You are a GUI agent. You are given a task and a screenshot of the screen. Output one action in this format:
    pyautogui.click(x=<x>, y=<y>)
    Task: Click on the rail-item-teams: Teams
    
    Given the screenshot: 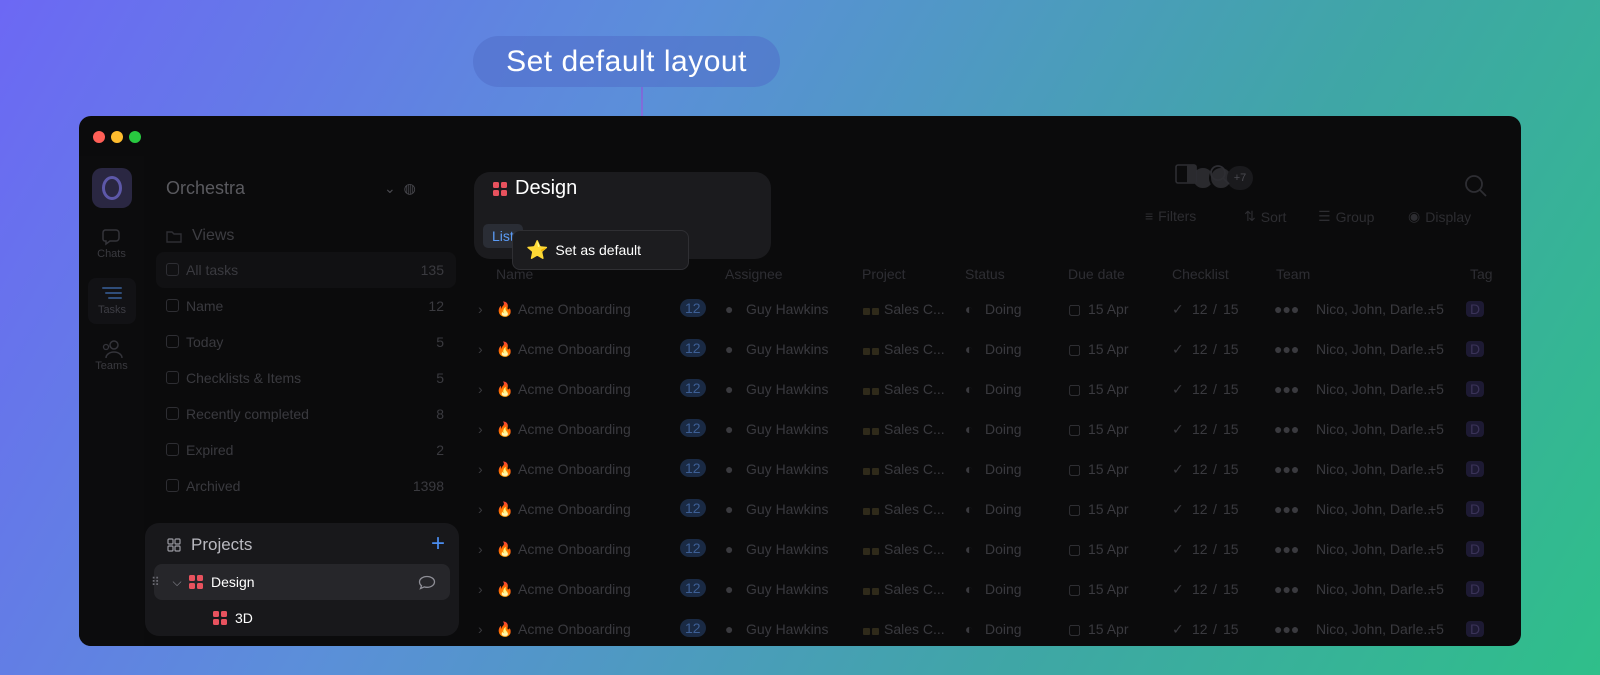 What is the action you would take?
    pyautogui.click(x=111, y=355)
    